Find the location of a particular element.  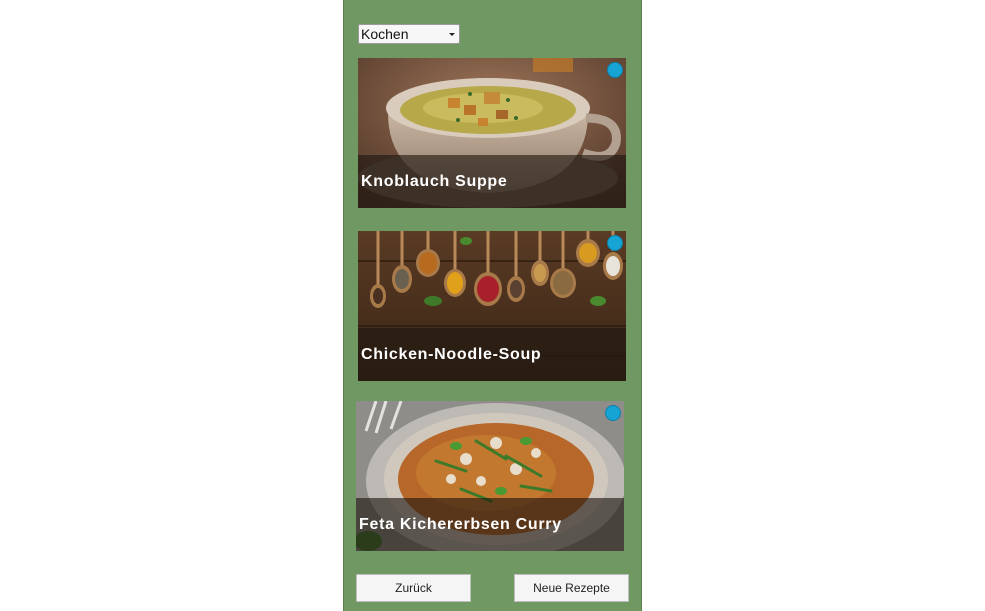

category-select: Kochen is located at coordinates (409, 34).